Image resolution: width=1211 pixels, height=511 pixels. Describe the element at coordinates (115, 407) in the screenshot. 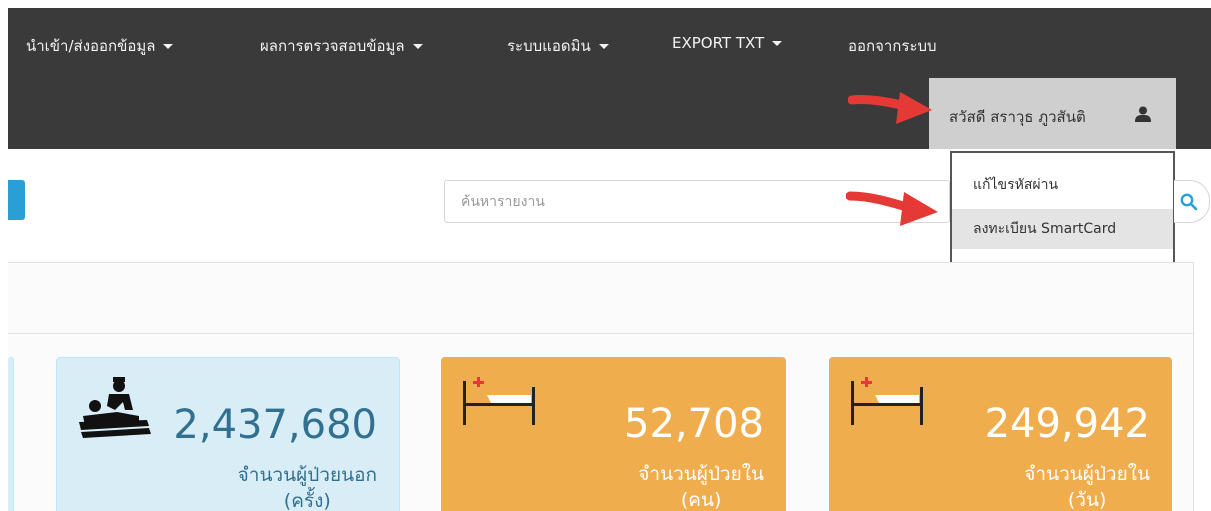

I see `patient-care-icon` at that location.